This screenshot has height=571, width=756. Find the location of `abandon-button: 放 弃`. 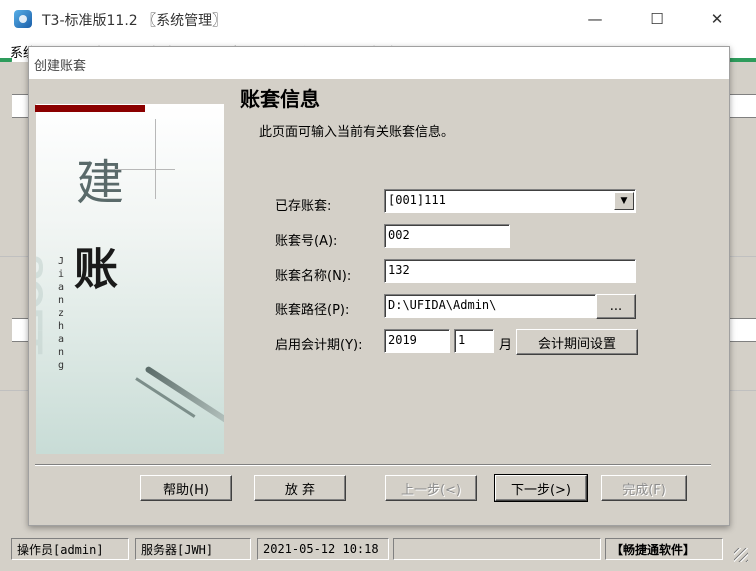

abandon-button: 放 弃 is located at coordinates (300, 488).